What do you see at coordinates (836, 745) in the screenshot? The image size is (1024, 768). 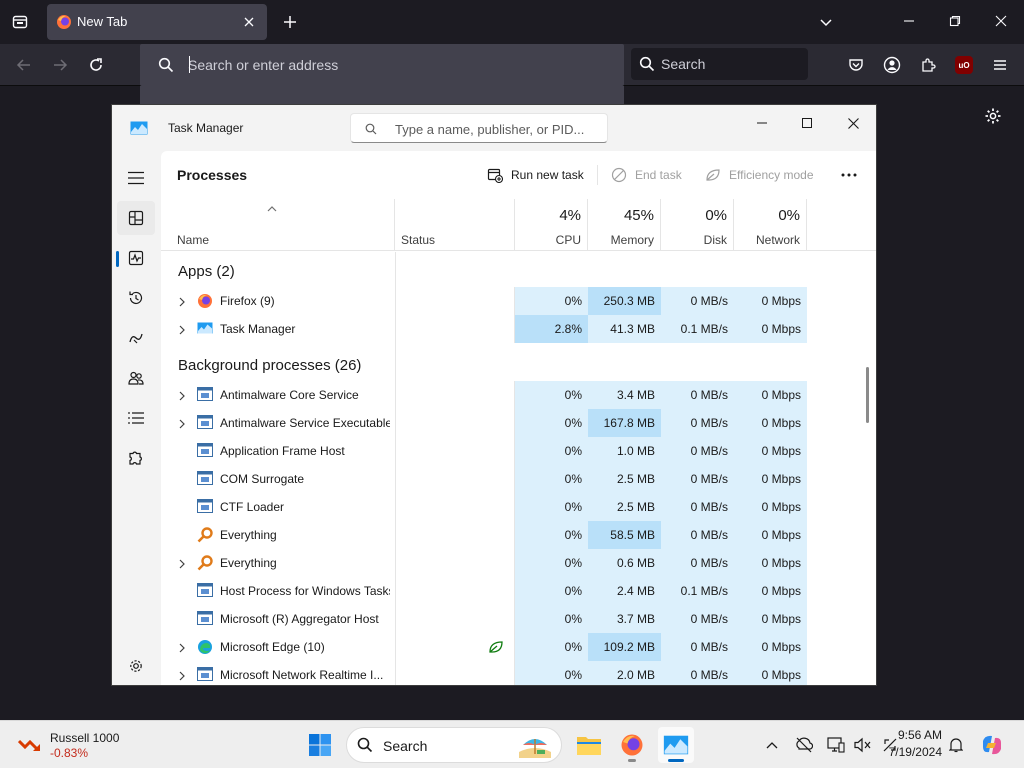 I see `display-settings-icon` at bounding box center [836, 745].